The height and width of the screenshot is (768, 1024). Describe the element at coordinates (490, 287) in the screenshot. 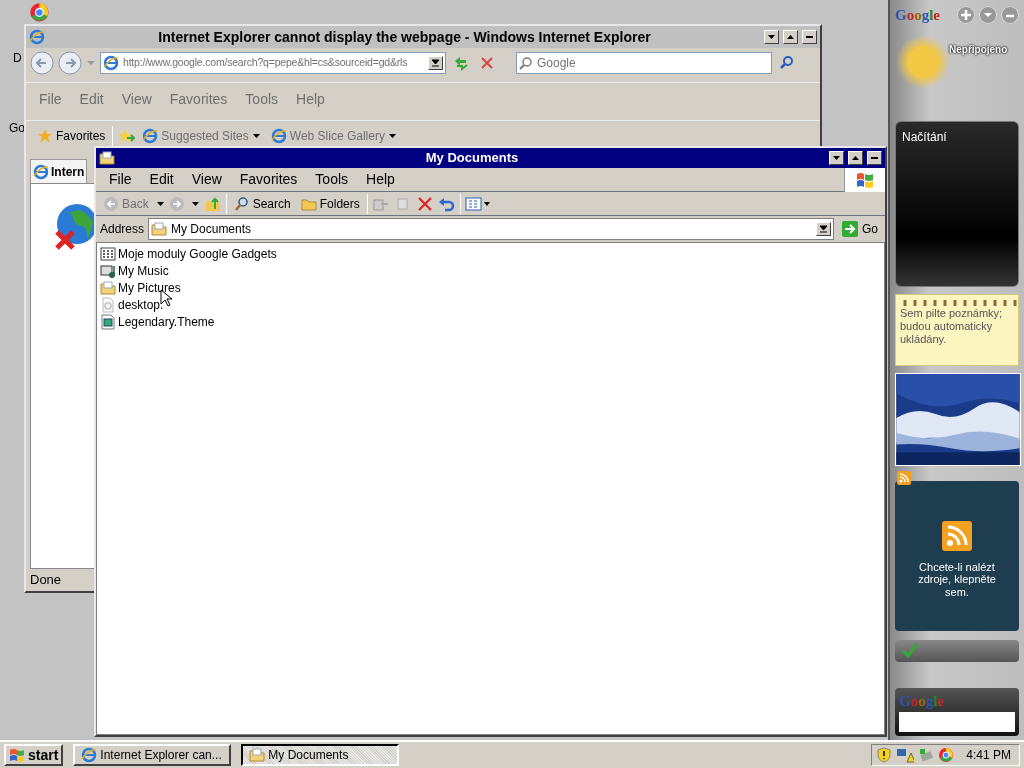

I see `folder-entry: My Pictures` at that location.